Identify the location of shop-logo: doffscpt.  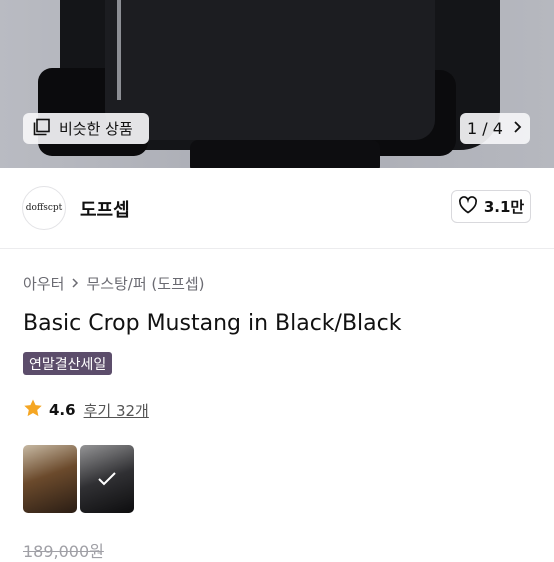
(44, 208).